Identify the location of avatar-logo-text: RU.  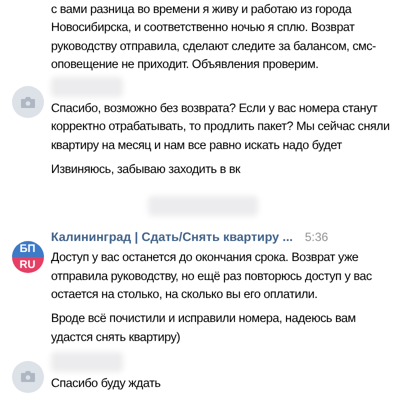
(28, 265).